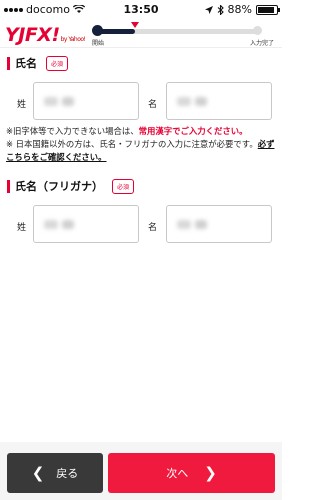 This screenshot has width=320, height=500. What do you see at coordinates (38, 63) in the screenshot?
I see `name-section-title: 氏名 必須` at bounding box center [38, 63].